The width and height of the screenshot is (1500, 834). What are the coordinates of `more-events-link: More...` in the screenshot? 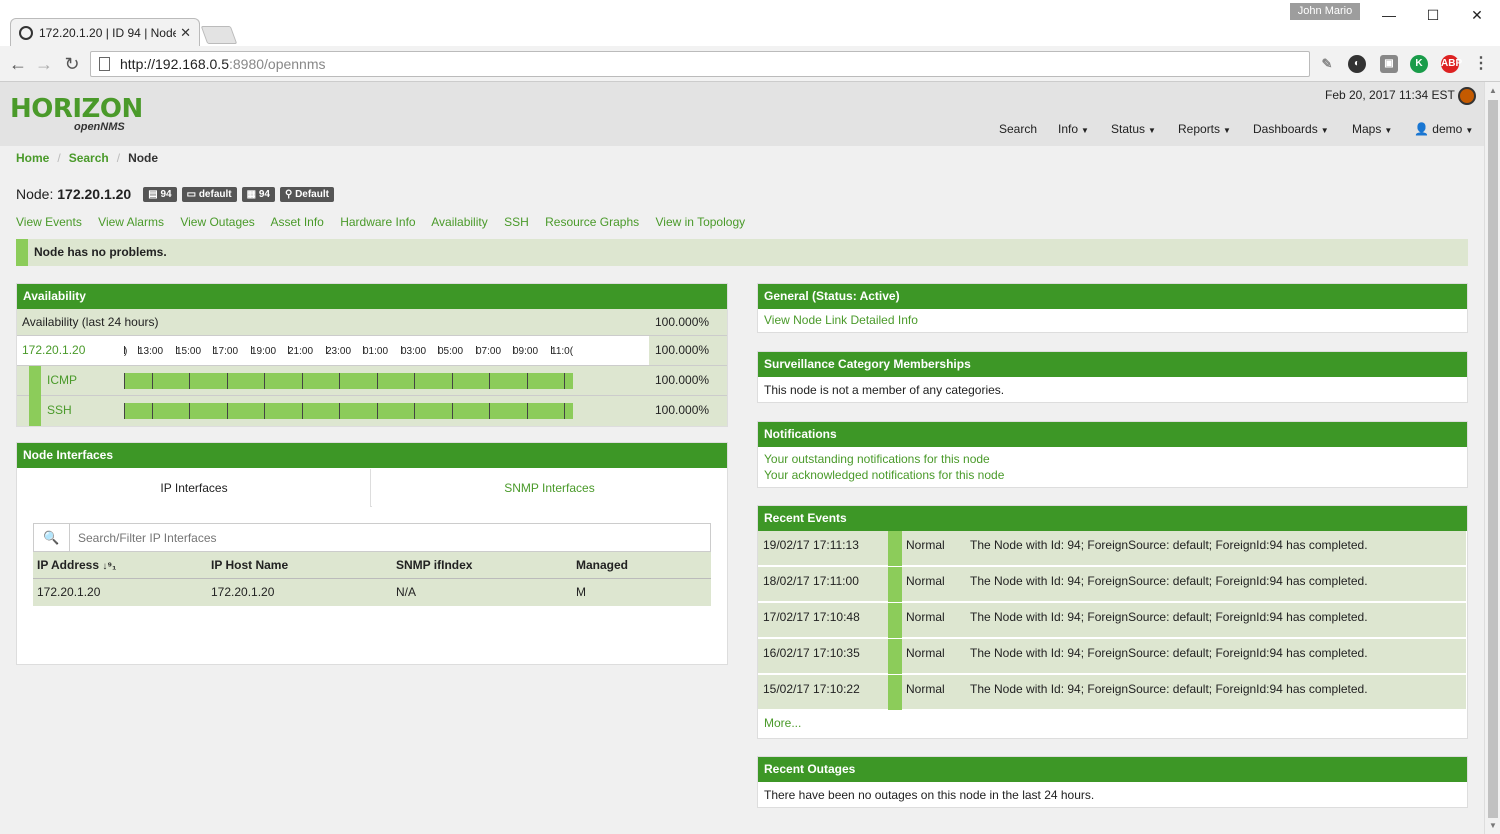 It's located at (782, 723).